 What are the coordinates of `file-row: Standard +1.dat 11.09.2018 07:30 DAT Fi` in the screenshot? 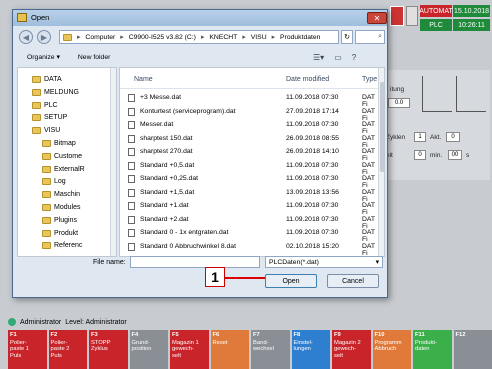 It's located at (249, 208).